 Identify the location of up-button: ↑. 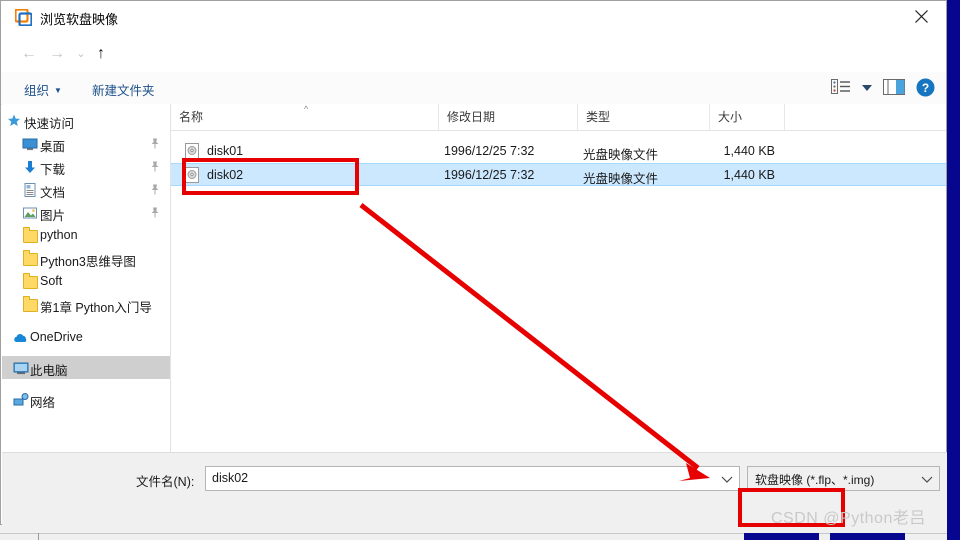
(101, 54).